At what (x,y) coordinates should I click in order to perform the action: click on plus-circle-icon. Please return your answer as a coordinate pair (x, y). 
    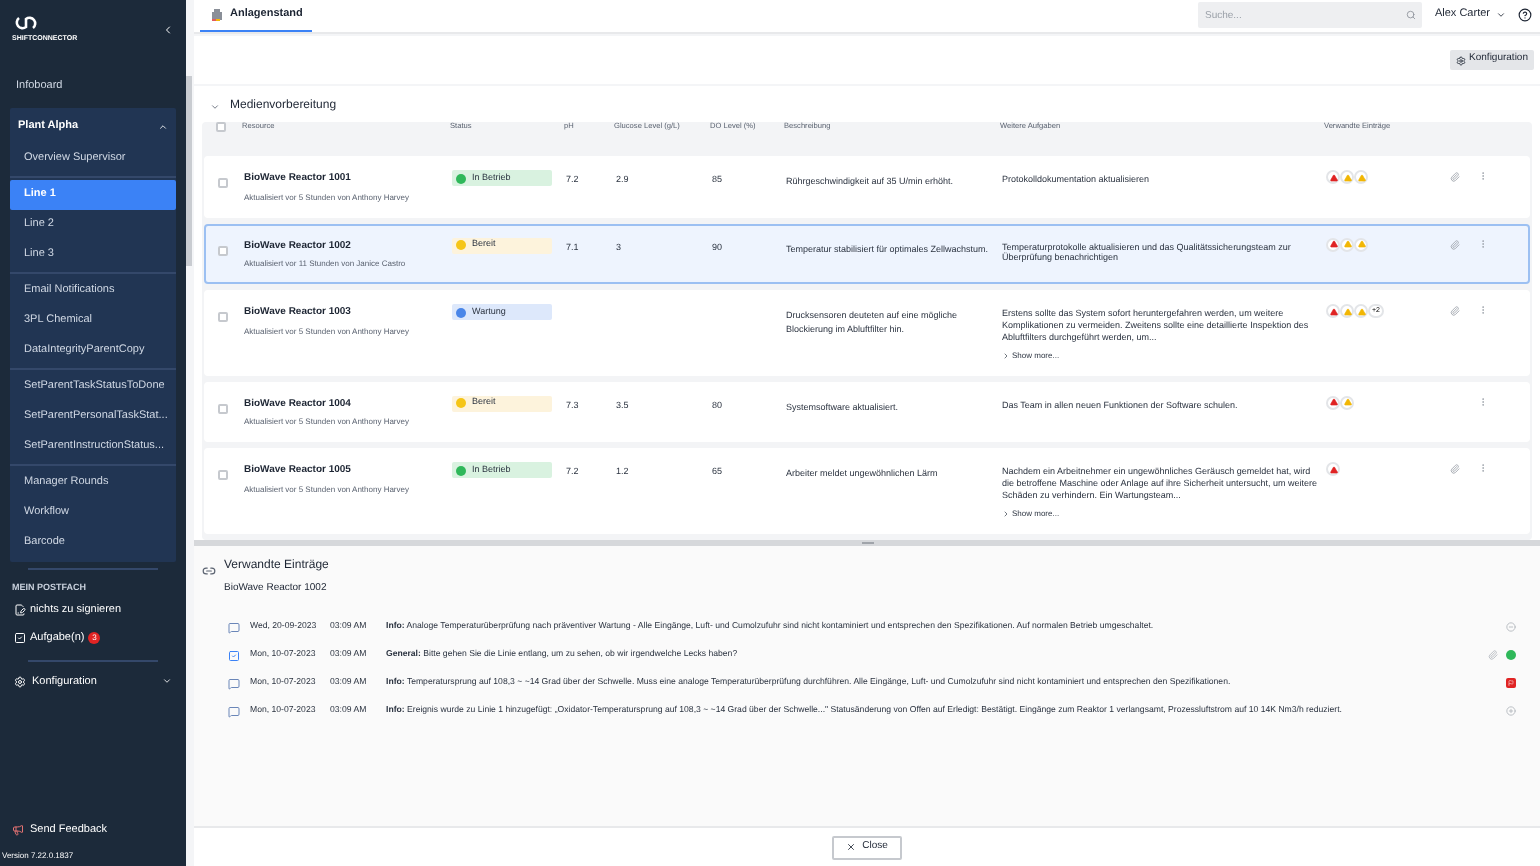
    Looking at the image, I should click on (1511, 711).